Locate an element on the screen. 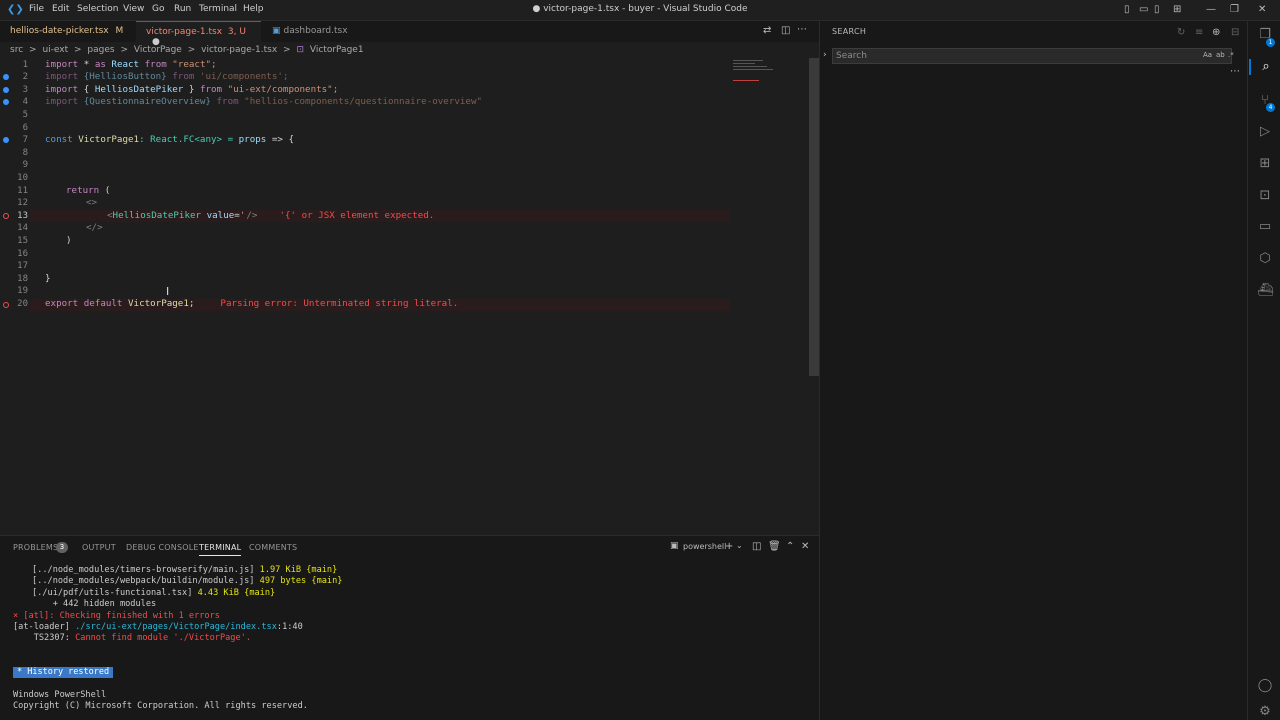  tab-hellios-date-picker: hellios-date-picker.tsx M is located at coordinates (67, 31).